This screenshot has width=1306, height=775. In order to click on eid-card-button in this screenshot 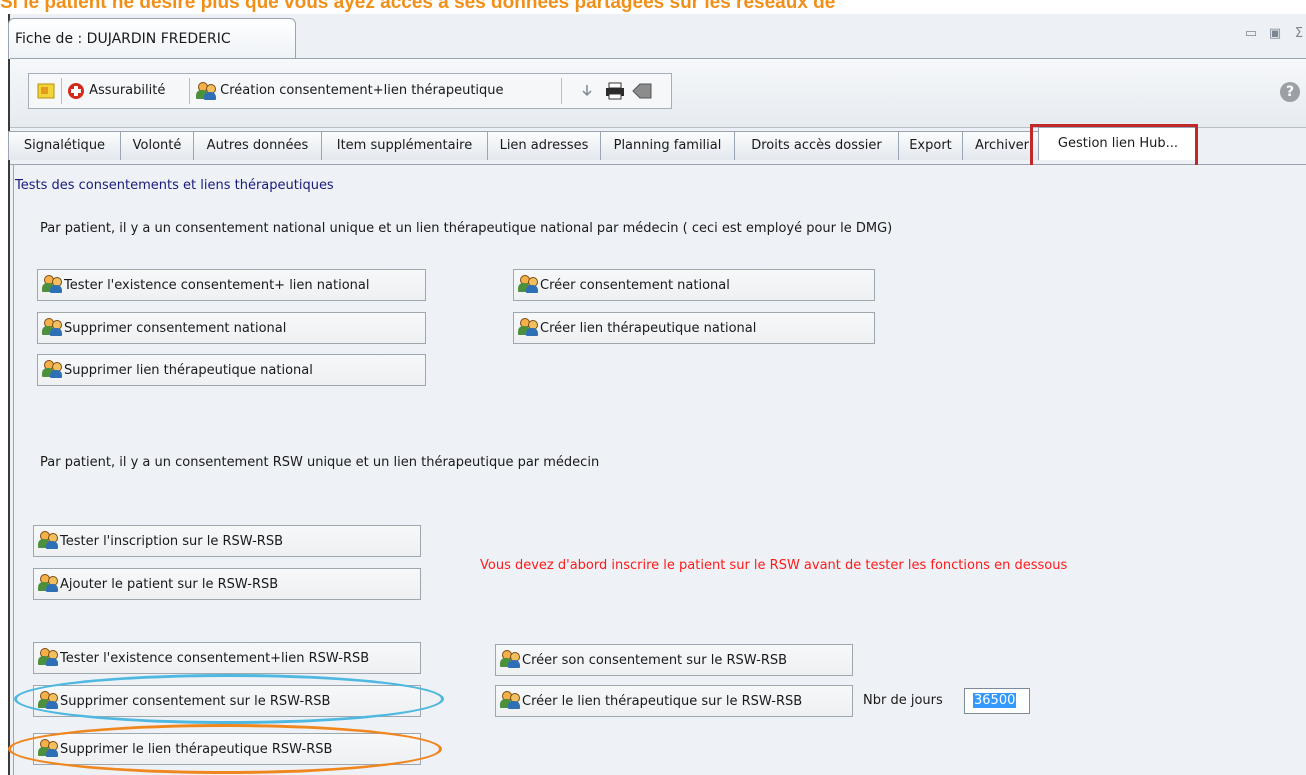, I will do `click(47, 91)`.